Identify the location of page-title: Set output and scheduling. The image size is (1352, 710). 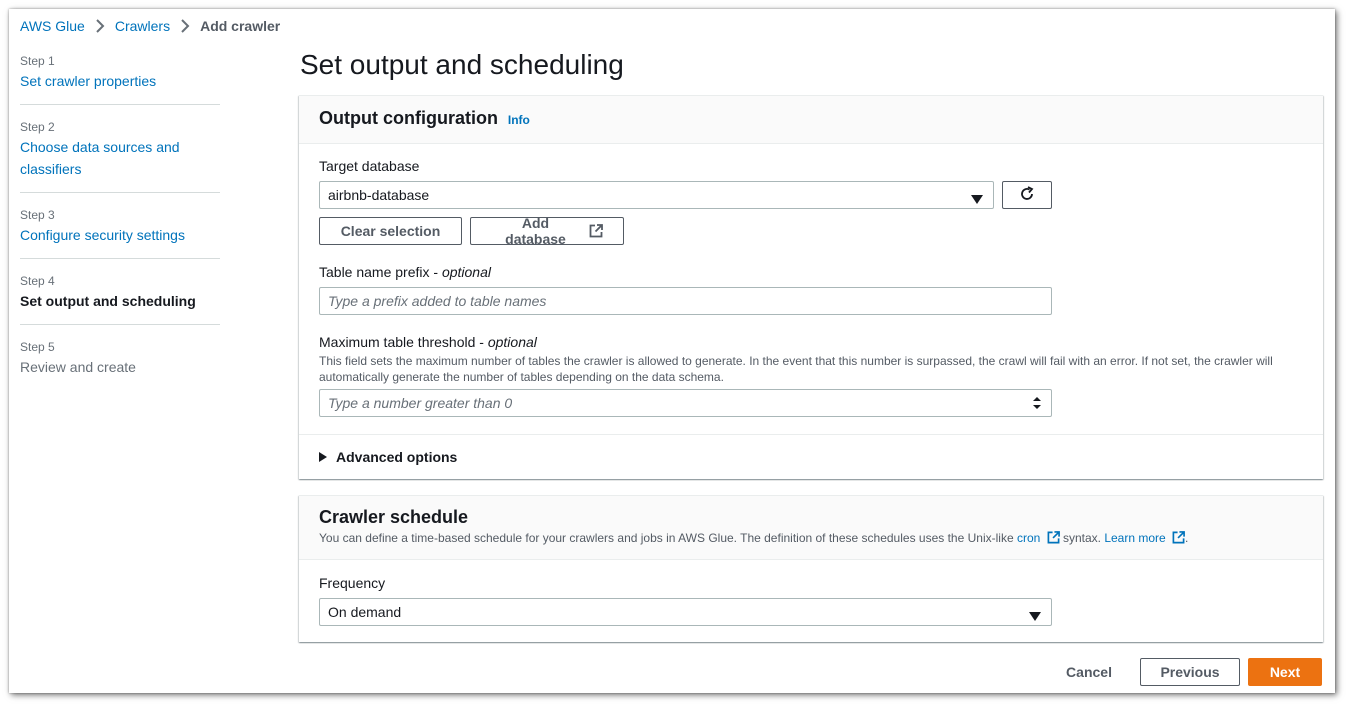
(462, 64).